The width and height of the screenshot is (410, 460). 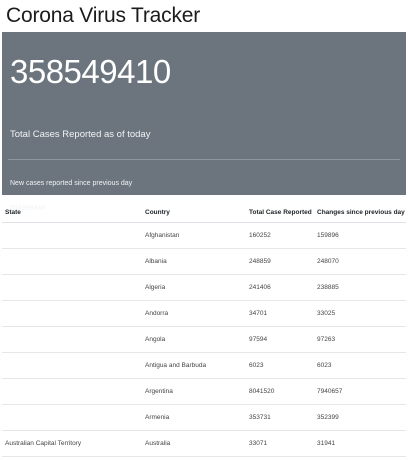 What do you see at coordinates (360, 287) in the screenshot?
I see `cell-change: 238885` at bounding box center [360, 287].